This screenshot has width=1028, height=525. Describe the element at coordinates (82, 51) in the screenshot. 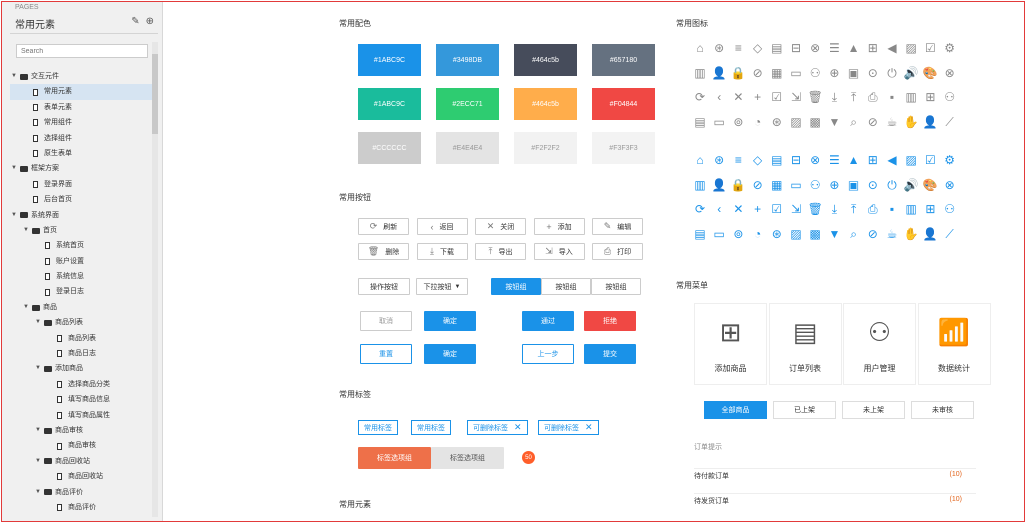

I see `search-input` at that location.